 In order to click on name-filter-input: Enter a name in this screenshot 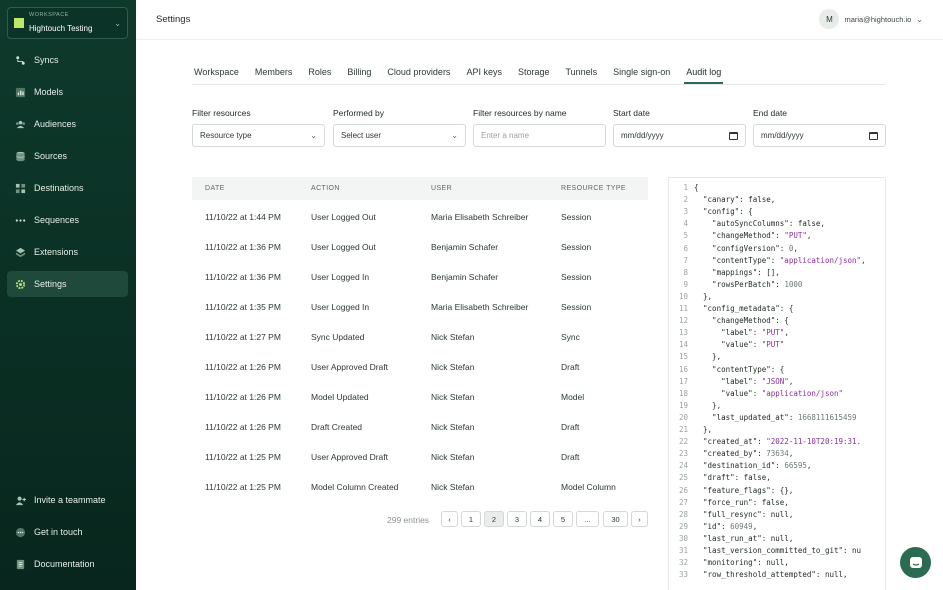, I will do `click(539, 135)`.